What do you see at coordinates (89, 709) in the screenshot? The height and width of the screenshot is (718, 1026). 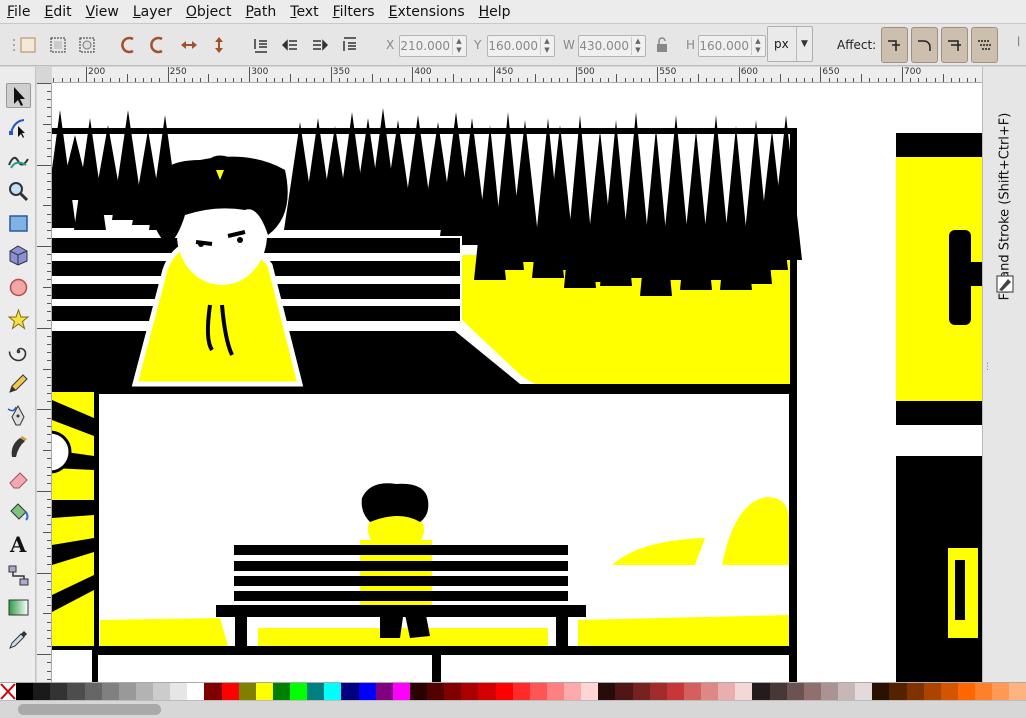 I see `scrollbar-thumb` at bounding box center [89, 709].